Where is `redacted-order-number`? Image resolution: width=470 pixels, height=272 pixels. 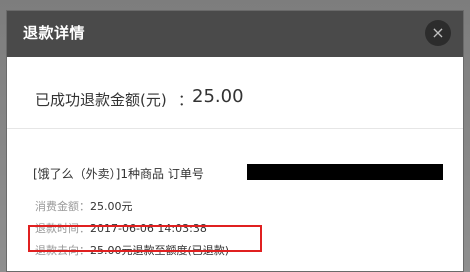
redacted-order-number is located at coordinates (345, 172).